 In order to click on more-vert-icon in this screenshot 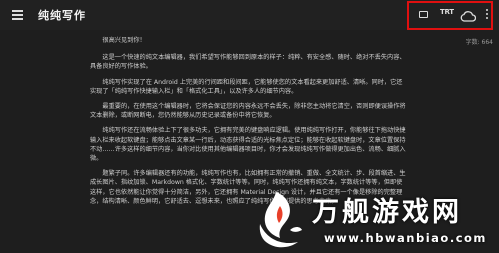, I will do `click(487, 15)`.